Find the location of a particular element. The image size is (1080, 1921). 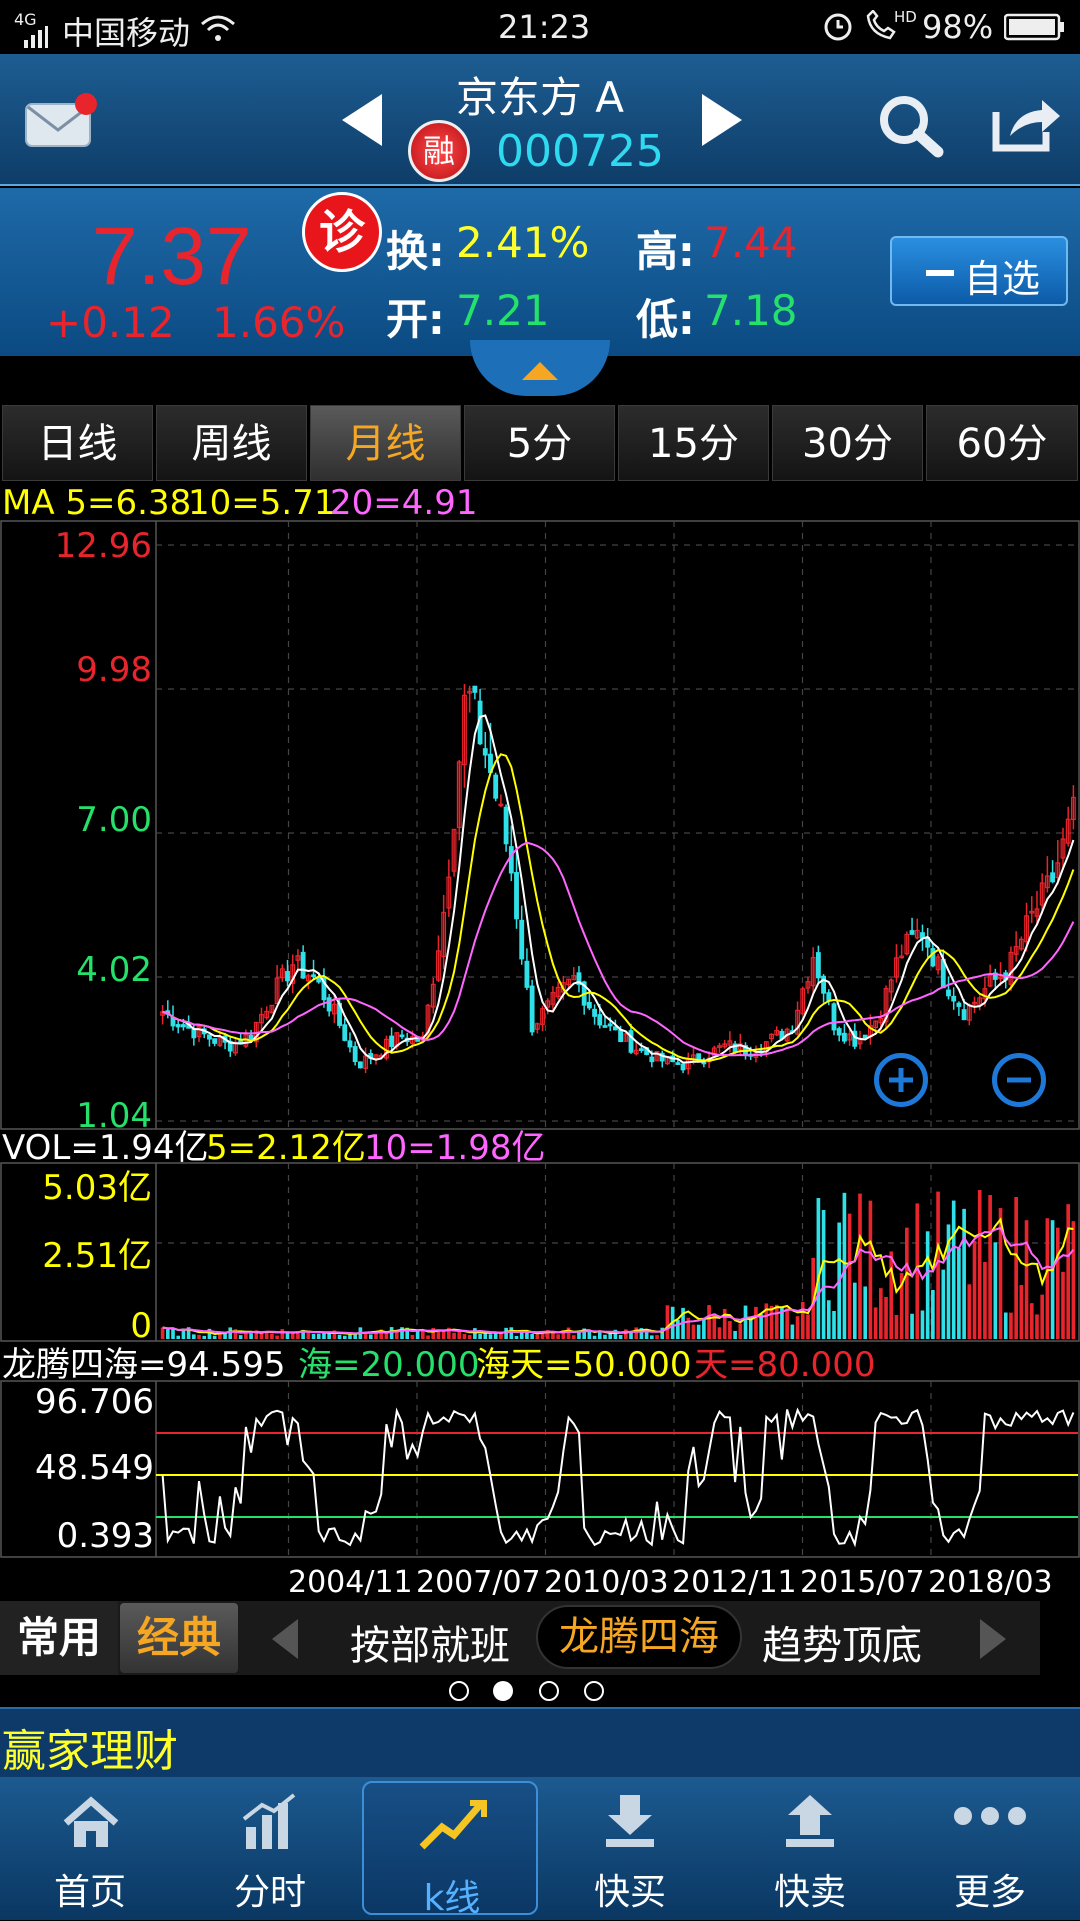

open-value: 7.21 is located at coordinates (503, 310).